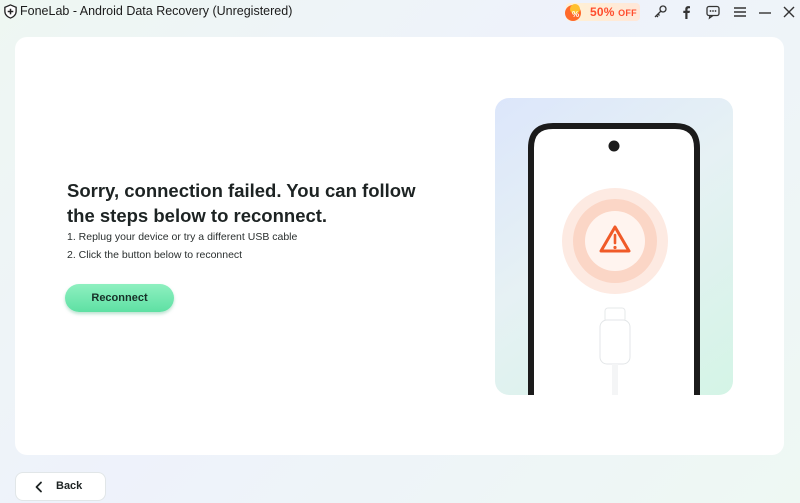 The height and width of the screenshot is (503, 800). I want to click on phone-illustration, so click(614, 259).